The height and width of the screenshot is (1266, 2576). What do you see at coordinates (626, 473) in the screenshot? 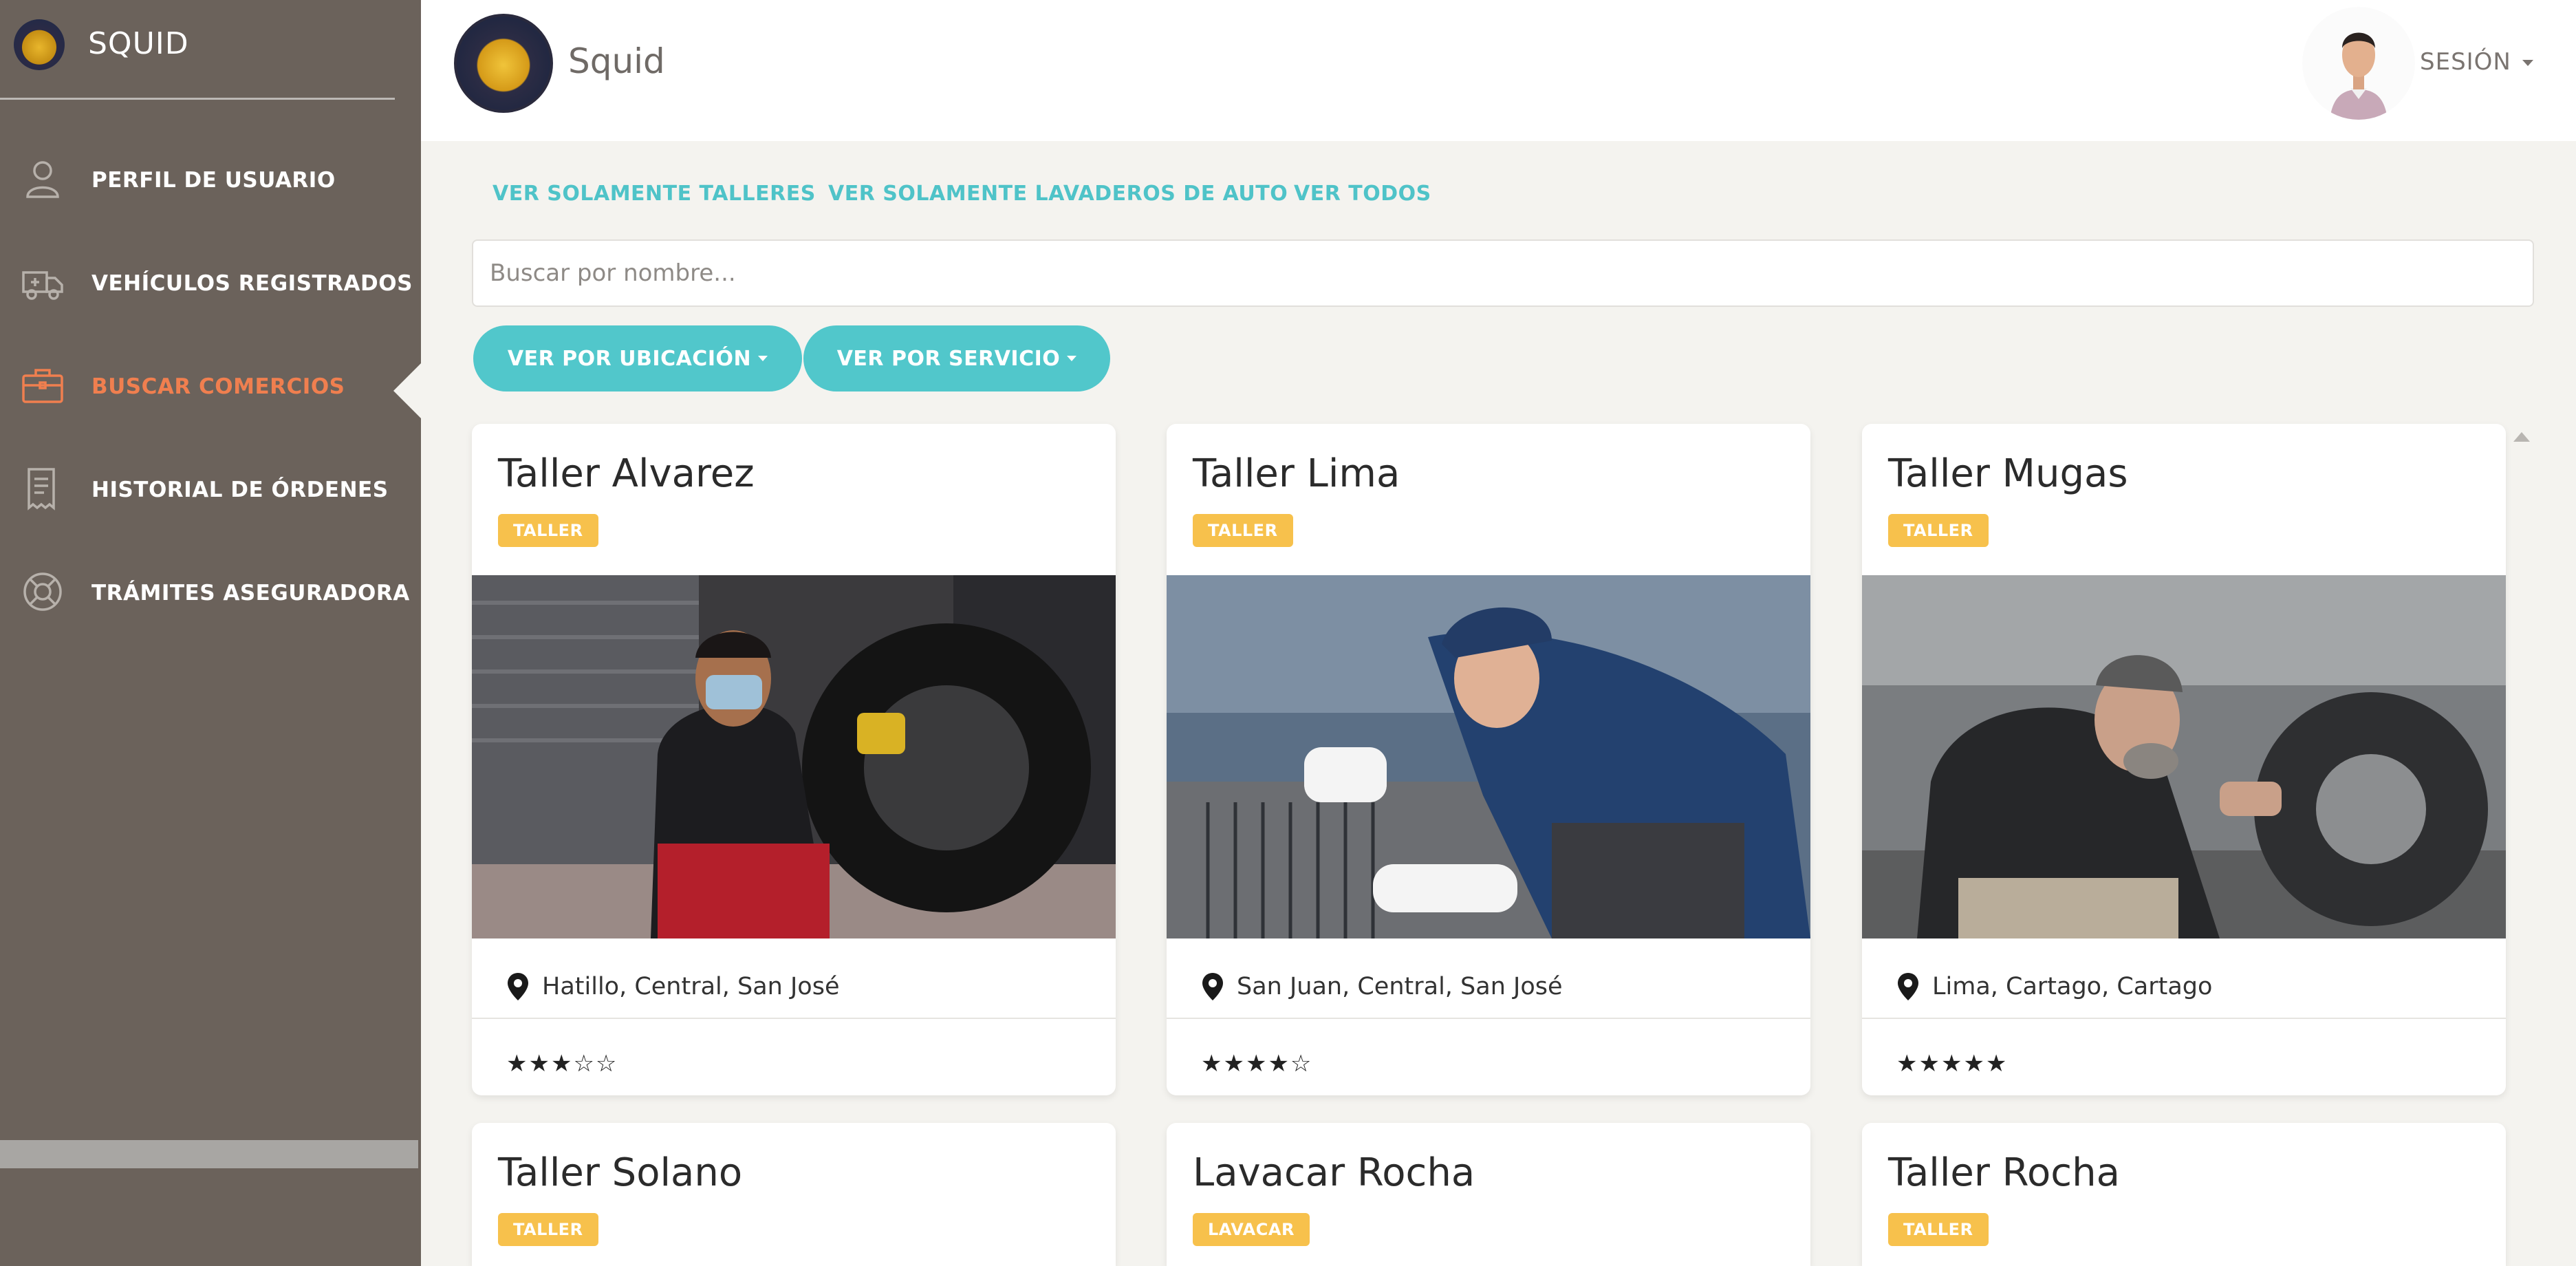
I see `business-name: Taller Alvarez` at bounding box center [626, 473].